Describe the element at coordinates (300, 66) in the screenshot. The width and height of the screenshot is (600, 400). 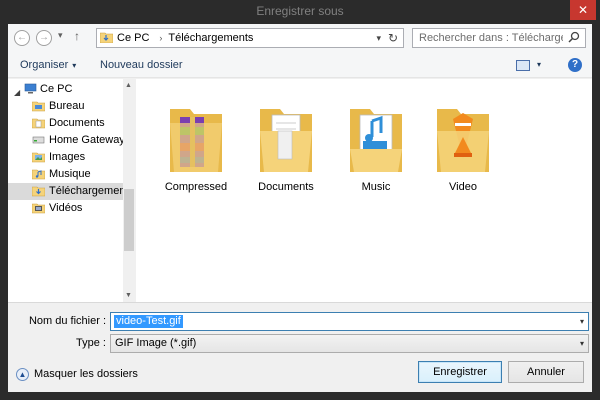
I see `command-bar: Organiser ▾ Nouveau dossier ▾ ?` at that location.